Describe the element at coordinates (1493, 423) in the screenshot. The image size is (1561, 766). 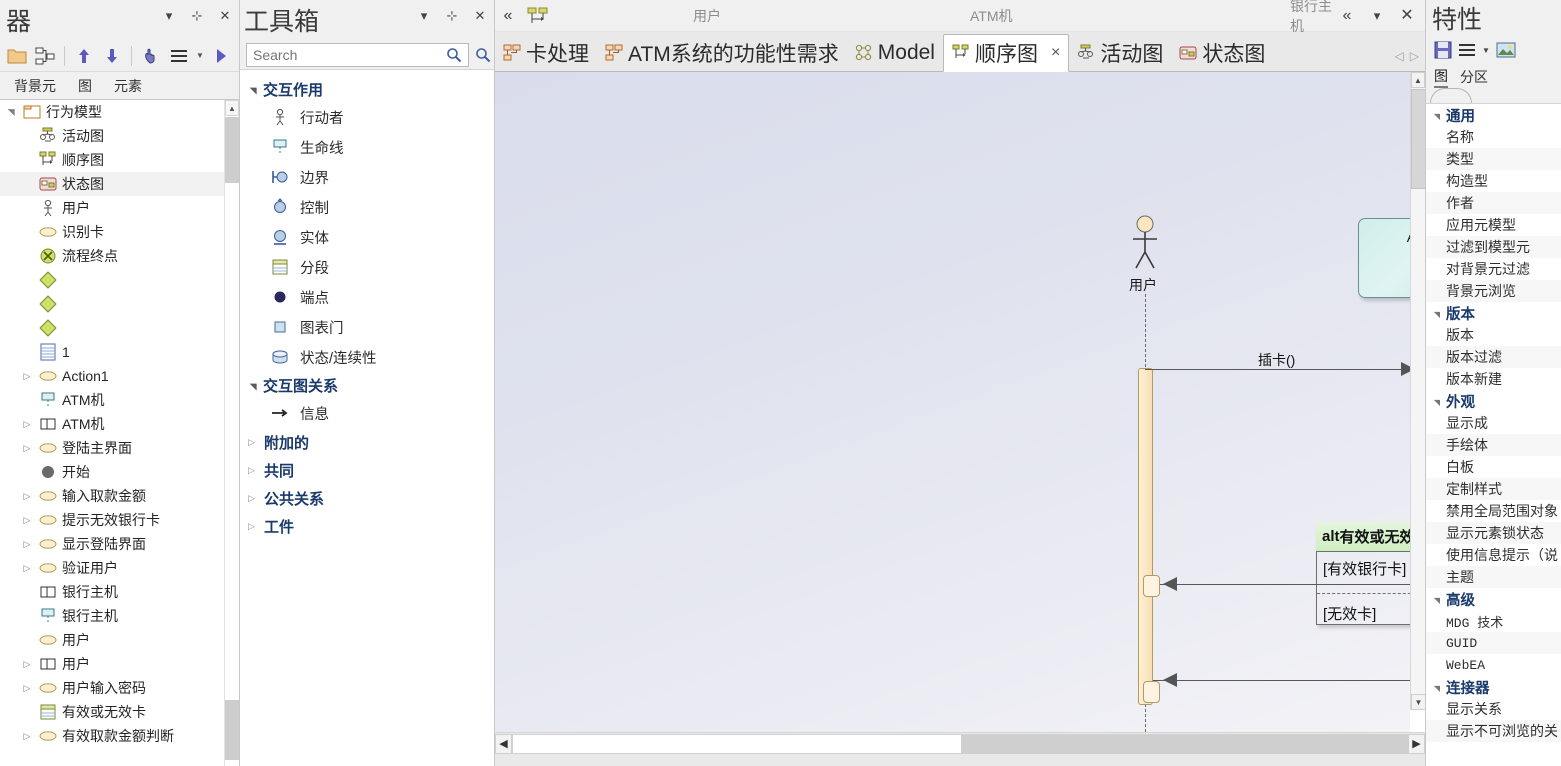
I see `property-row: 显示成` at that location.